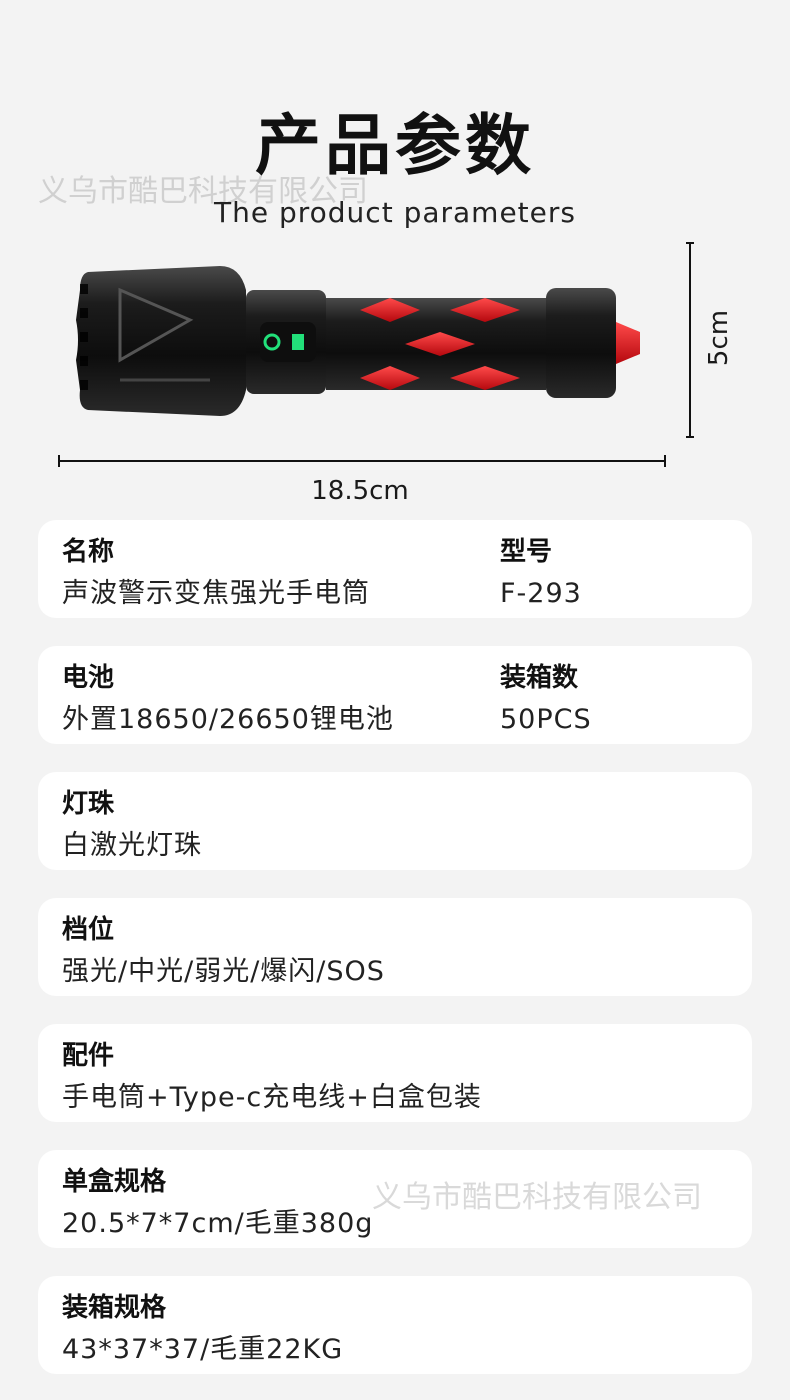 This screenshot has height=1400, width=790. Describe the element at coordinates (395, 1325) in the screenshot. I see `spec-card-carton-size: 装箱规格 43*37*37/毛重22KG` at that location.